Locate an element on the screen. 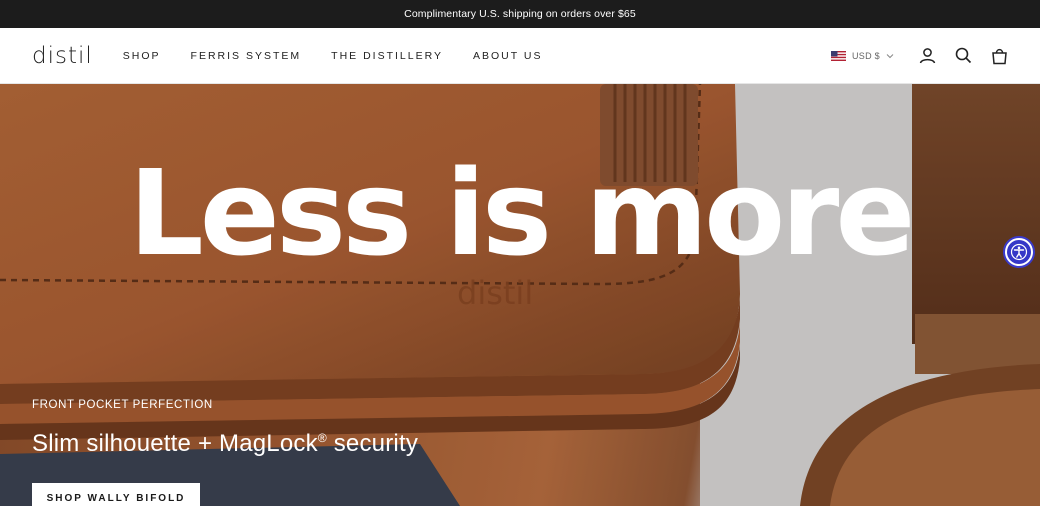  registered-mark: ® is located at coordinates (322, 438).